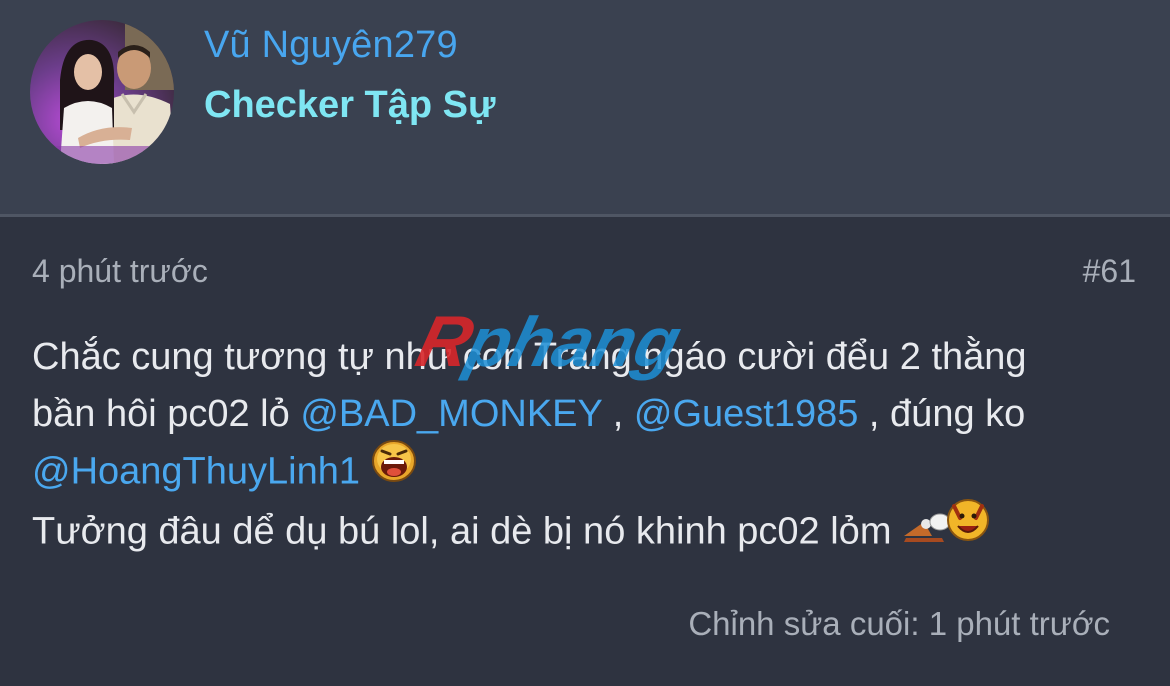  Describe the element at coordinates (350, 105) in the screenshot. I see `user-rank-title: Checker Tập Sự` at that location.